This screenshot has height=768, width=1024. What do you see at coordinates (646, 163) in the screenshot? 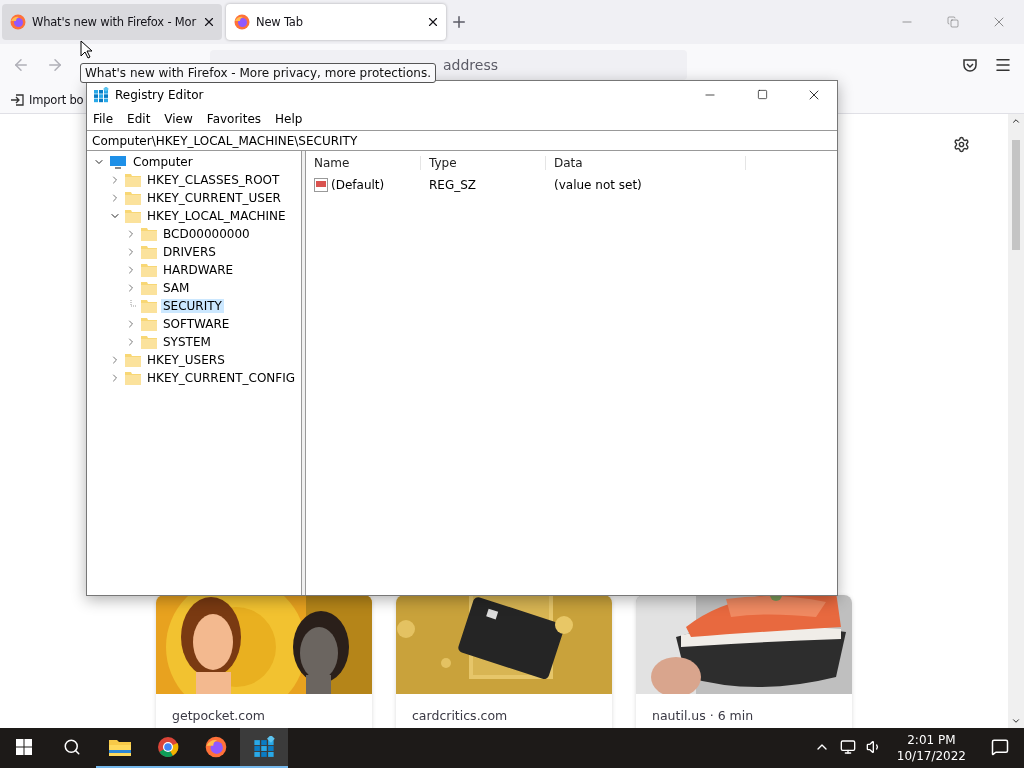
I see `column-header: Data` at bounding box center [646, 163].